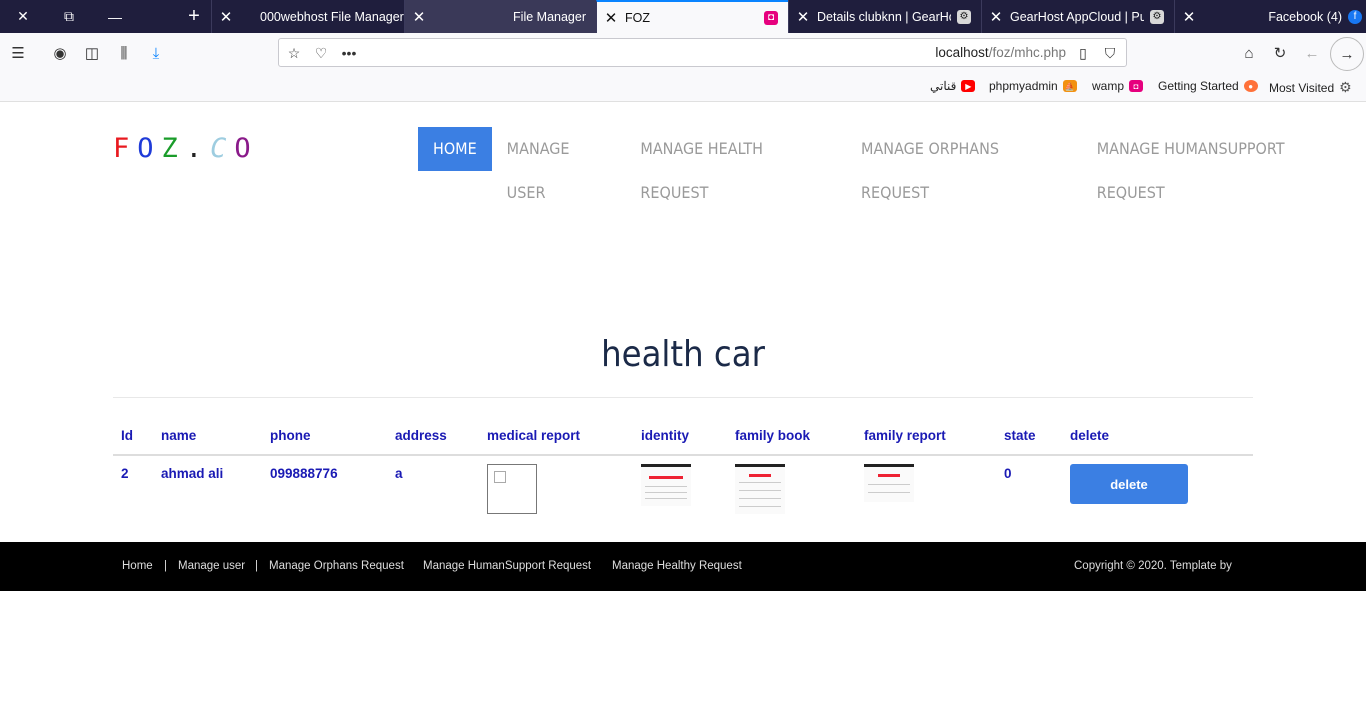 This screenshot has height=728, width=1366. I want to click on logo-letter: Z, so click(173, 148).